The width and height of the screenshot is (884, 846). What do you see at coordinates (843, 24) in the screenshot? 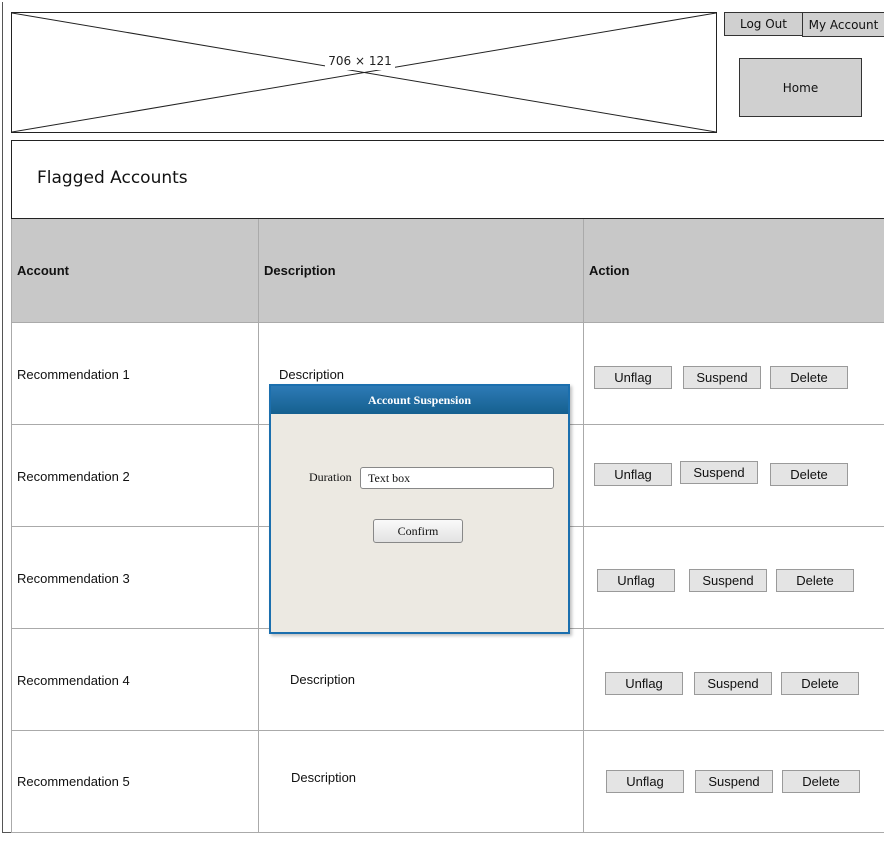
I see `my-account-button: My Account` at bounding box center [843, 24].